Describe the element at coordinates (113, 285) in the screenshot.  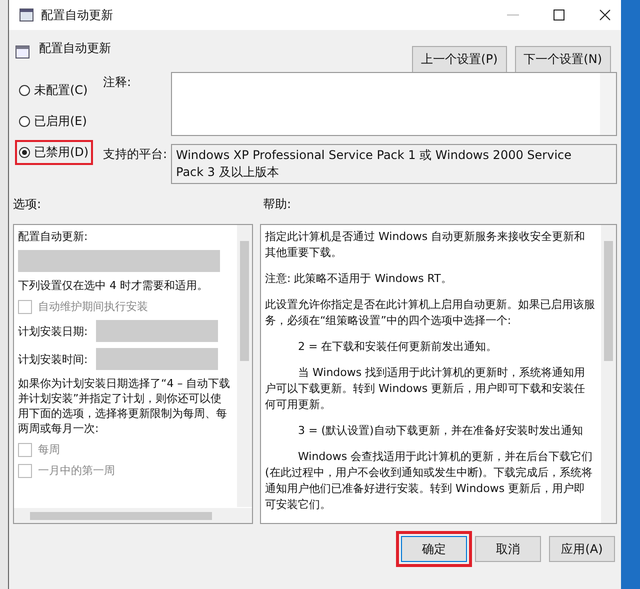
I see `option-text: 下列设置仅在选中 4 时才需要和适用。` at that location.